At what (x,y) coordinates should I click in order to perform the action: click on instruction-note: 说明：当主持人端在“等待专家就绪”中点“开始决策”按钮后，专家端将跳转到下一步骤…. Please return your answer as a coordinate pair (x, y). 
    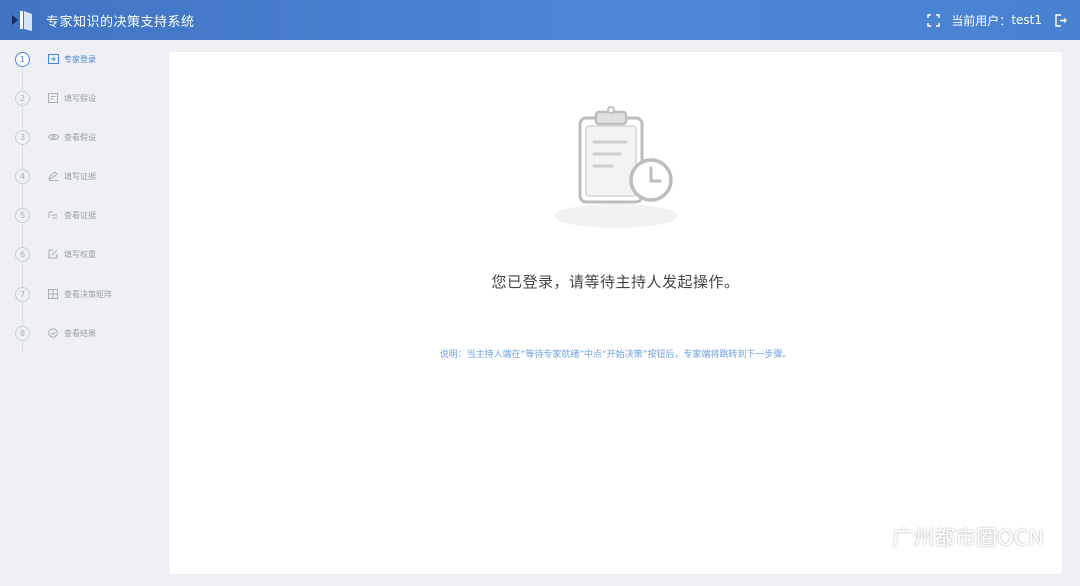
    Looking at the image, I should click on (615, 355).